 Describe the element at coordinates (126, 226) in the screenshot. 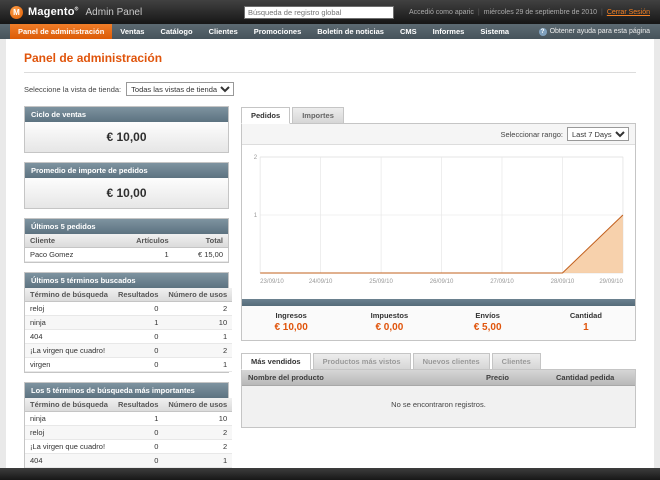

I see `last-orders-title: Últimos 5 pedidos` at that location.